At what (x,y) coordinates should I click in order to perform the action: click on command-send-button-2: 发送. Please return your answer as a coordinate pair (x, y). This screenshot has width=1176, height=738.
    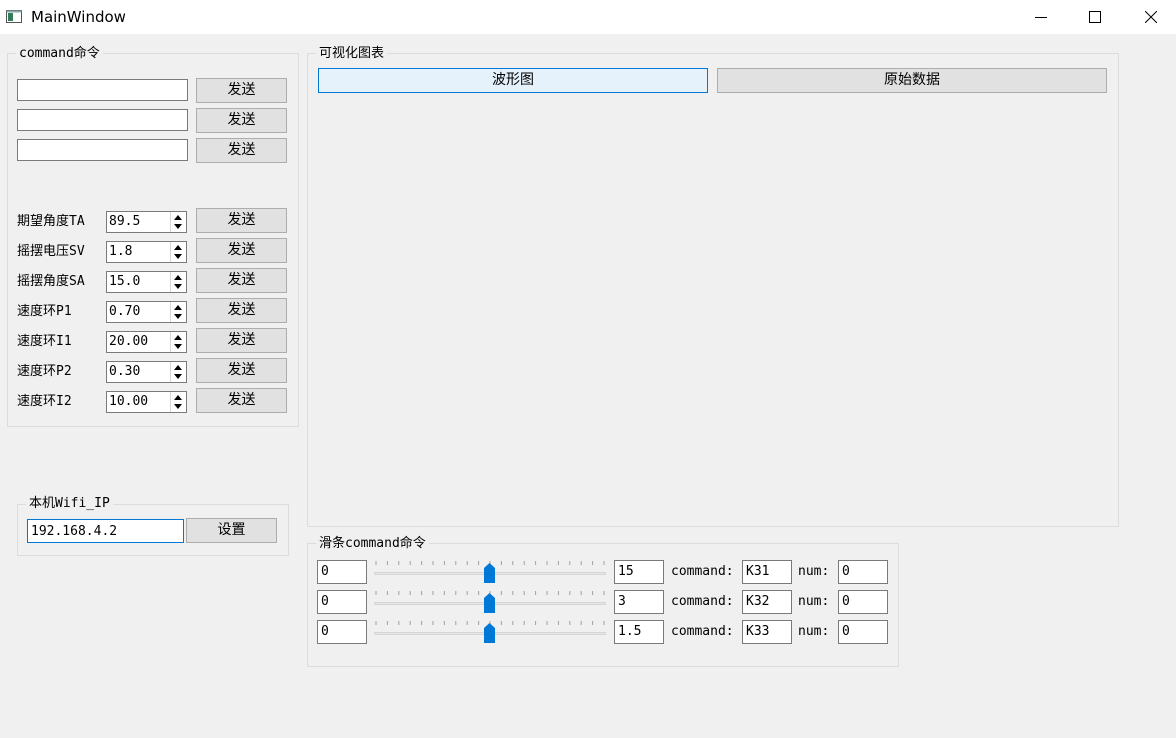
    Looking at the image, I should click on (241, 120).